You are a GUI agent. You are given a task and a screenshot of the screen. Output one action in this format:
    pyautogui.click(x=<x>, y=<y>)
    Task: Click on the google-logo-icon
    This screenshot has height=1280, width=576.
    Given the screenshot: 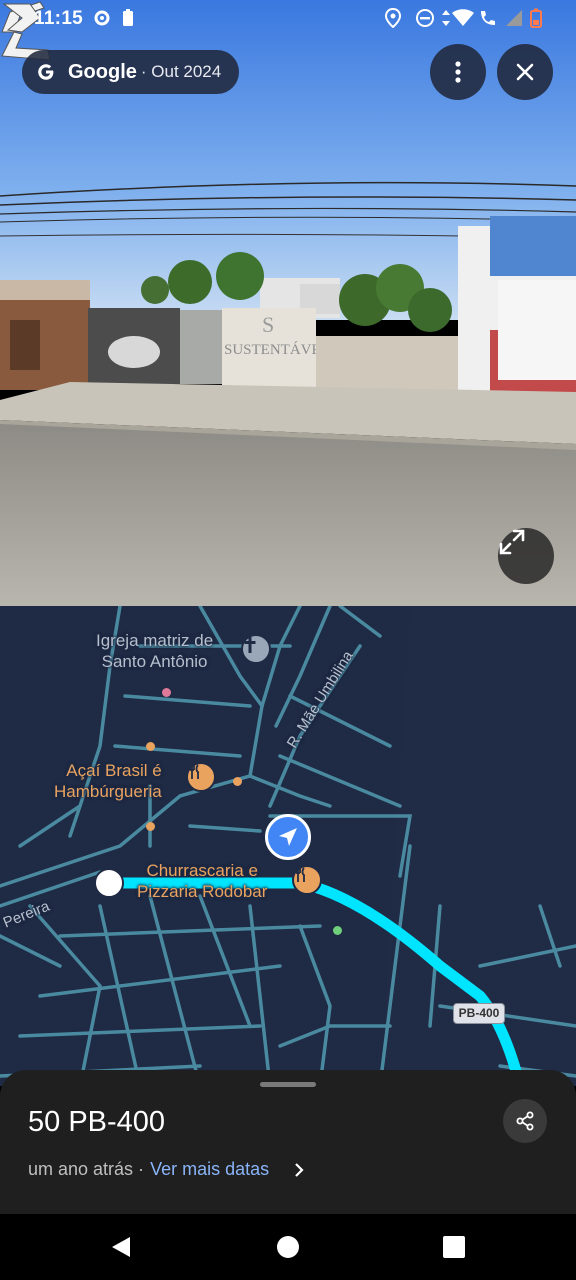 What is the action you would take?
    pyautogui.click(x=46, y=72)
    